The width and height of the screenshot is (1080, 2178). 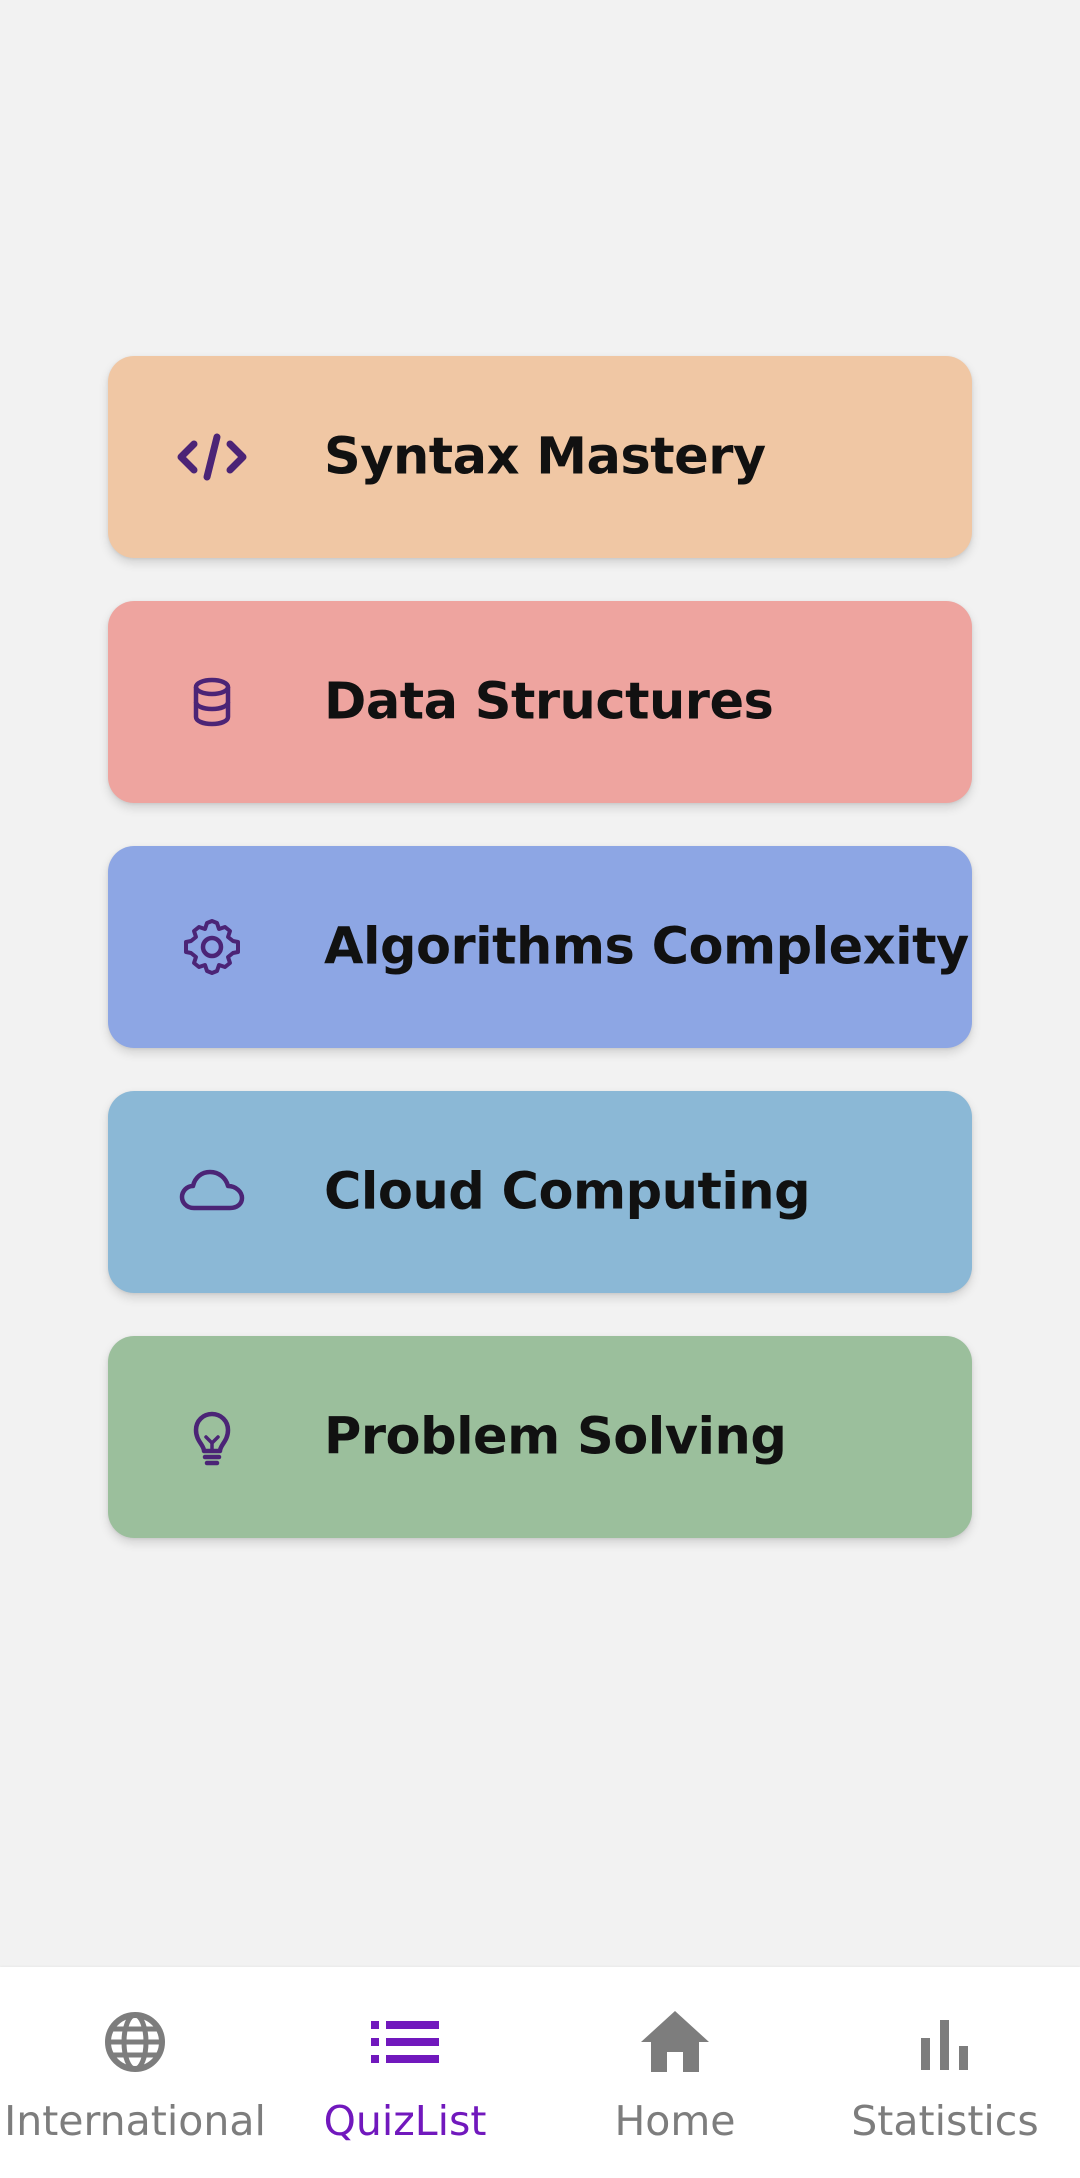 What do you see at coordinates (675, 2121) in the screenshot?
I see `nav-label-home: Home` at bounding box center [675, 2121].